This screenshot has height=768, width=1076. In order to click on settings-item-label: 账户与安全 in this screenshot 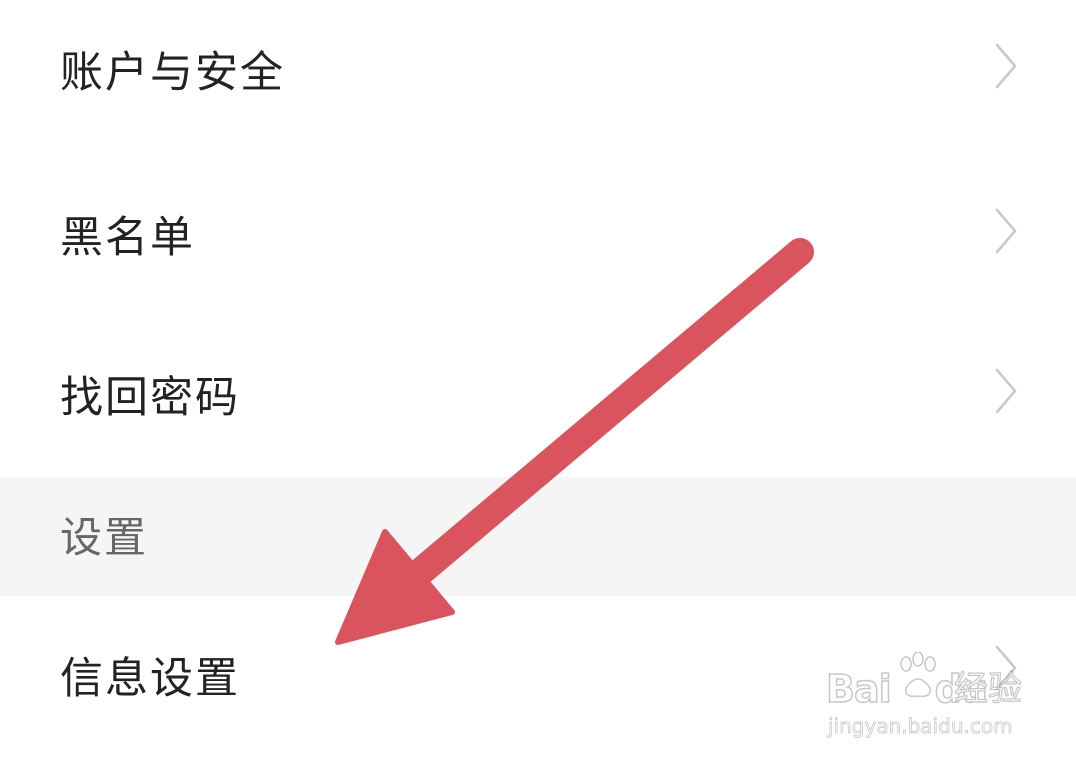, I will do `click(172, 73)`.